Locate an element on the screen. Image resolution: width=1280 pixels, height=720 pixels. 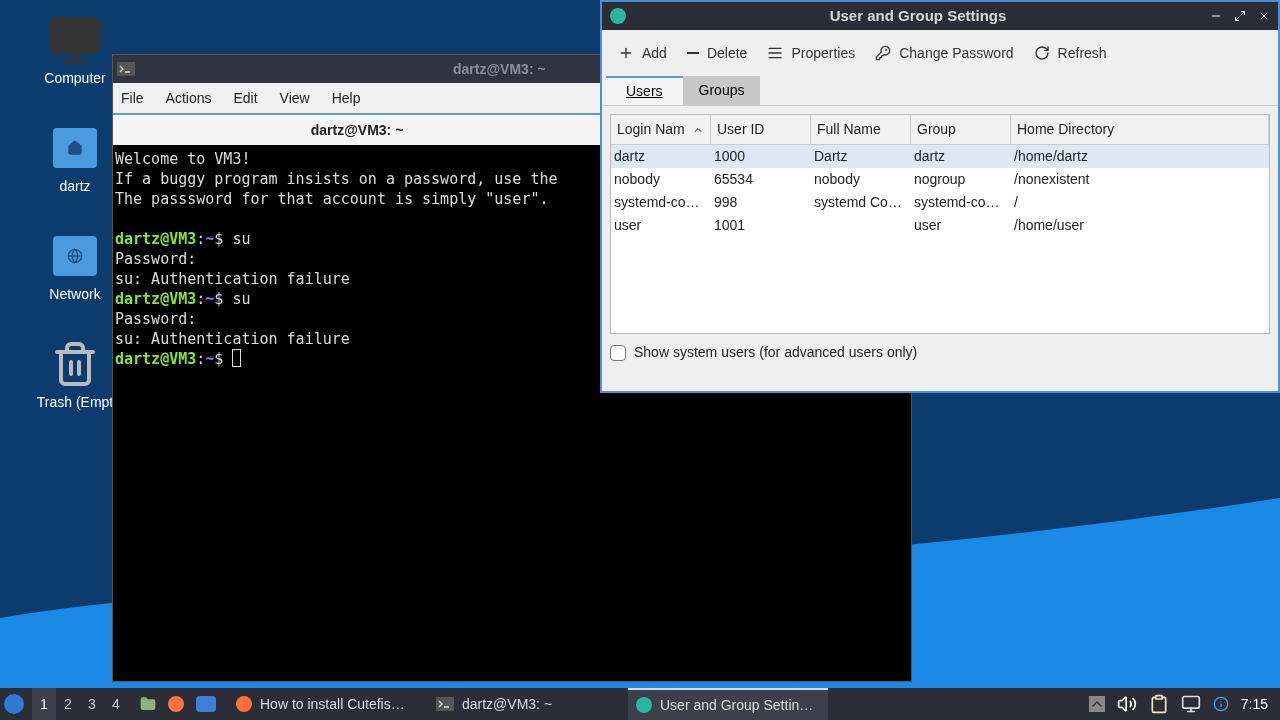
key-icon is located at coordinates (883, 53).